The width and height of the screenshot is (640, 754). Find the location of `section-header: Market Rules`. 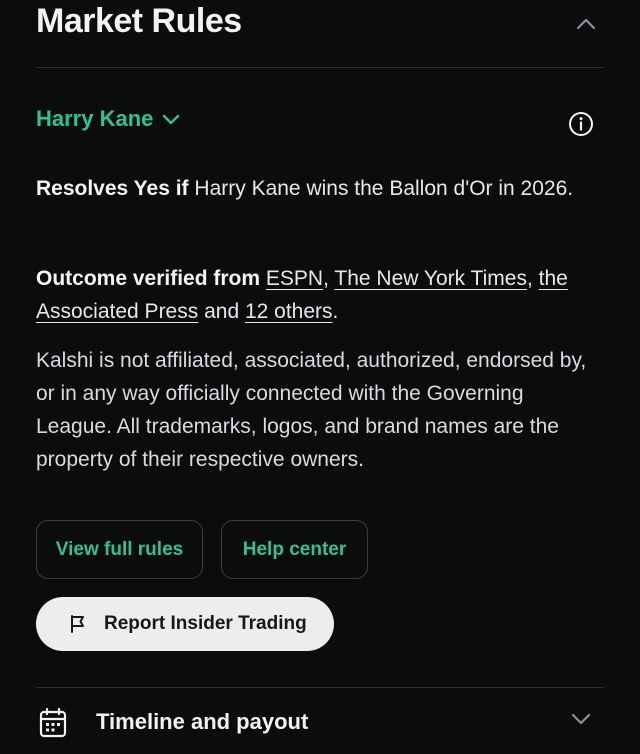

section-header: Market Rules is located at coordinates (320, 34).